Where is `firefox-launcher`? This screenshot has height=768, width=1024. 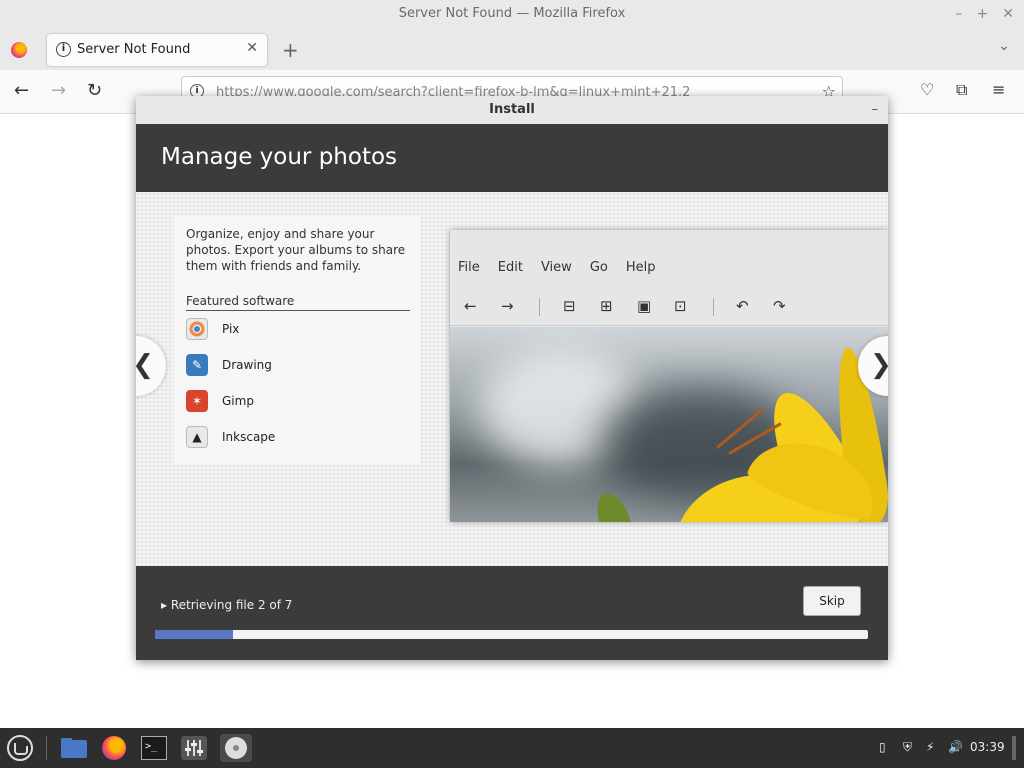
firefox-launcher is located at coordinates (114, 748).